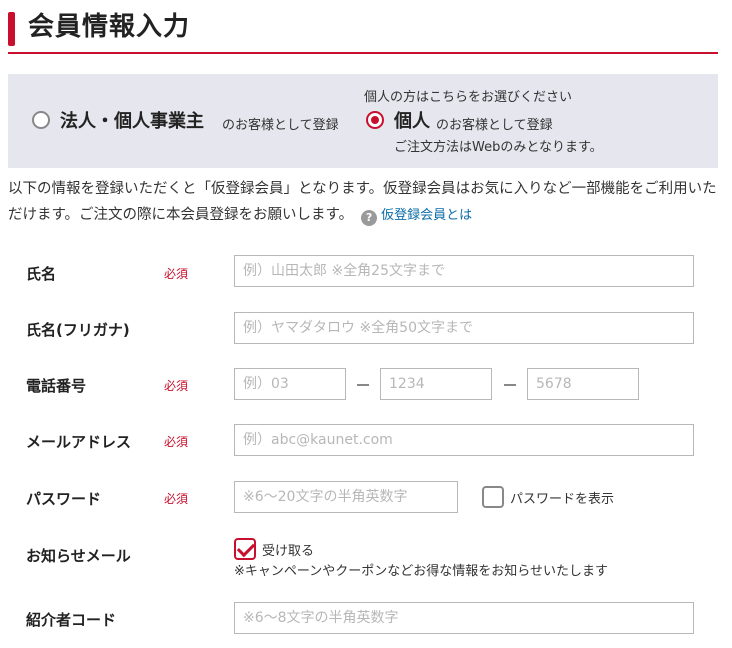 This screenshot has height=648, width=732. I want to click on show-password-checkbox, so click(493, 497).